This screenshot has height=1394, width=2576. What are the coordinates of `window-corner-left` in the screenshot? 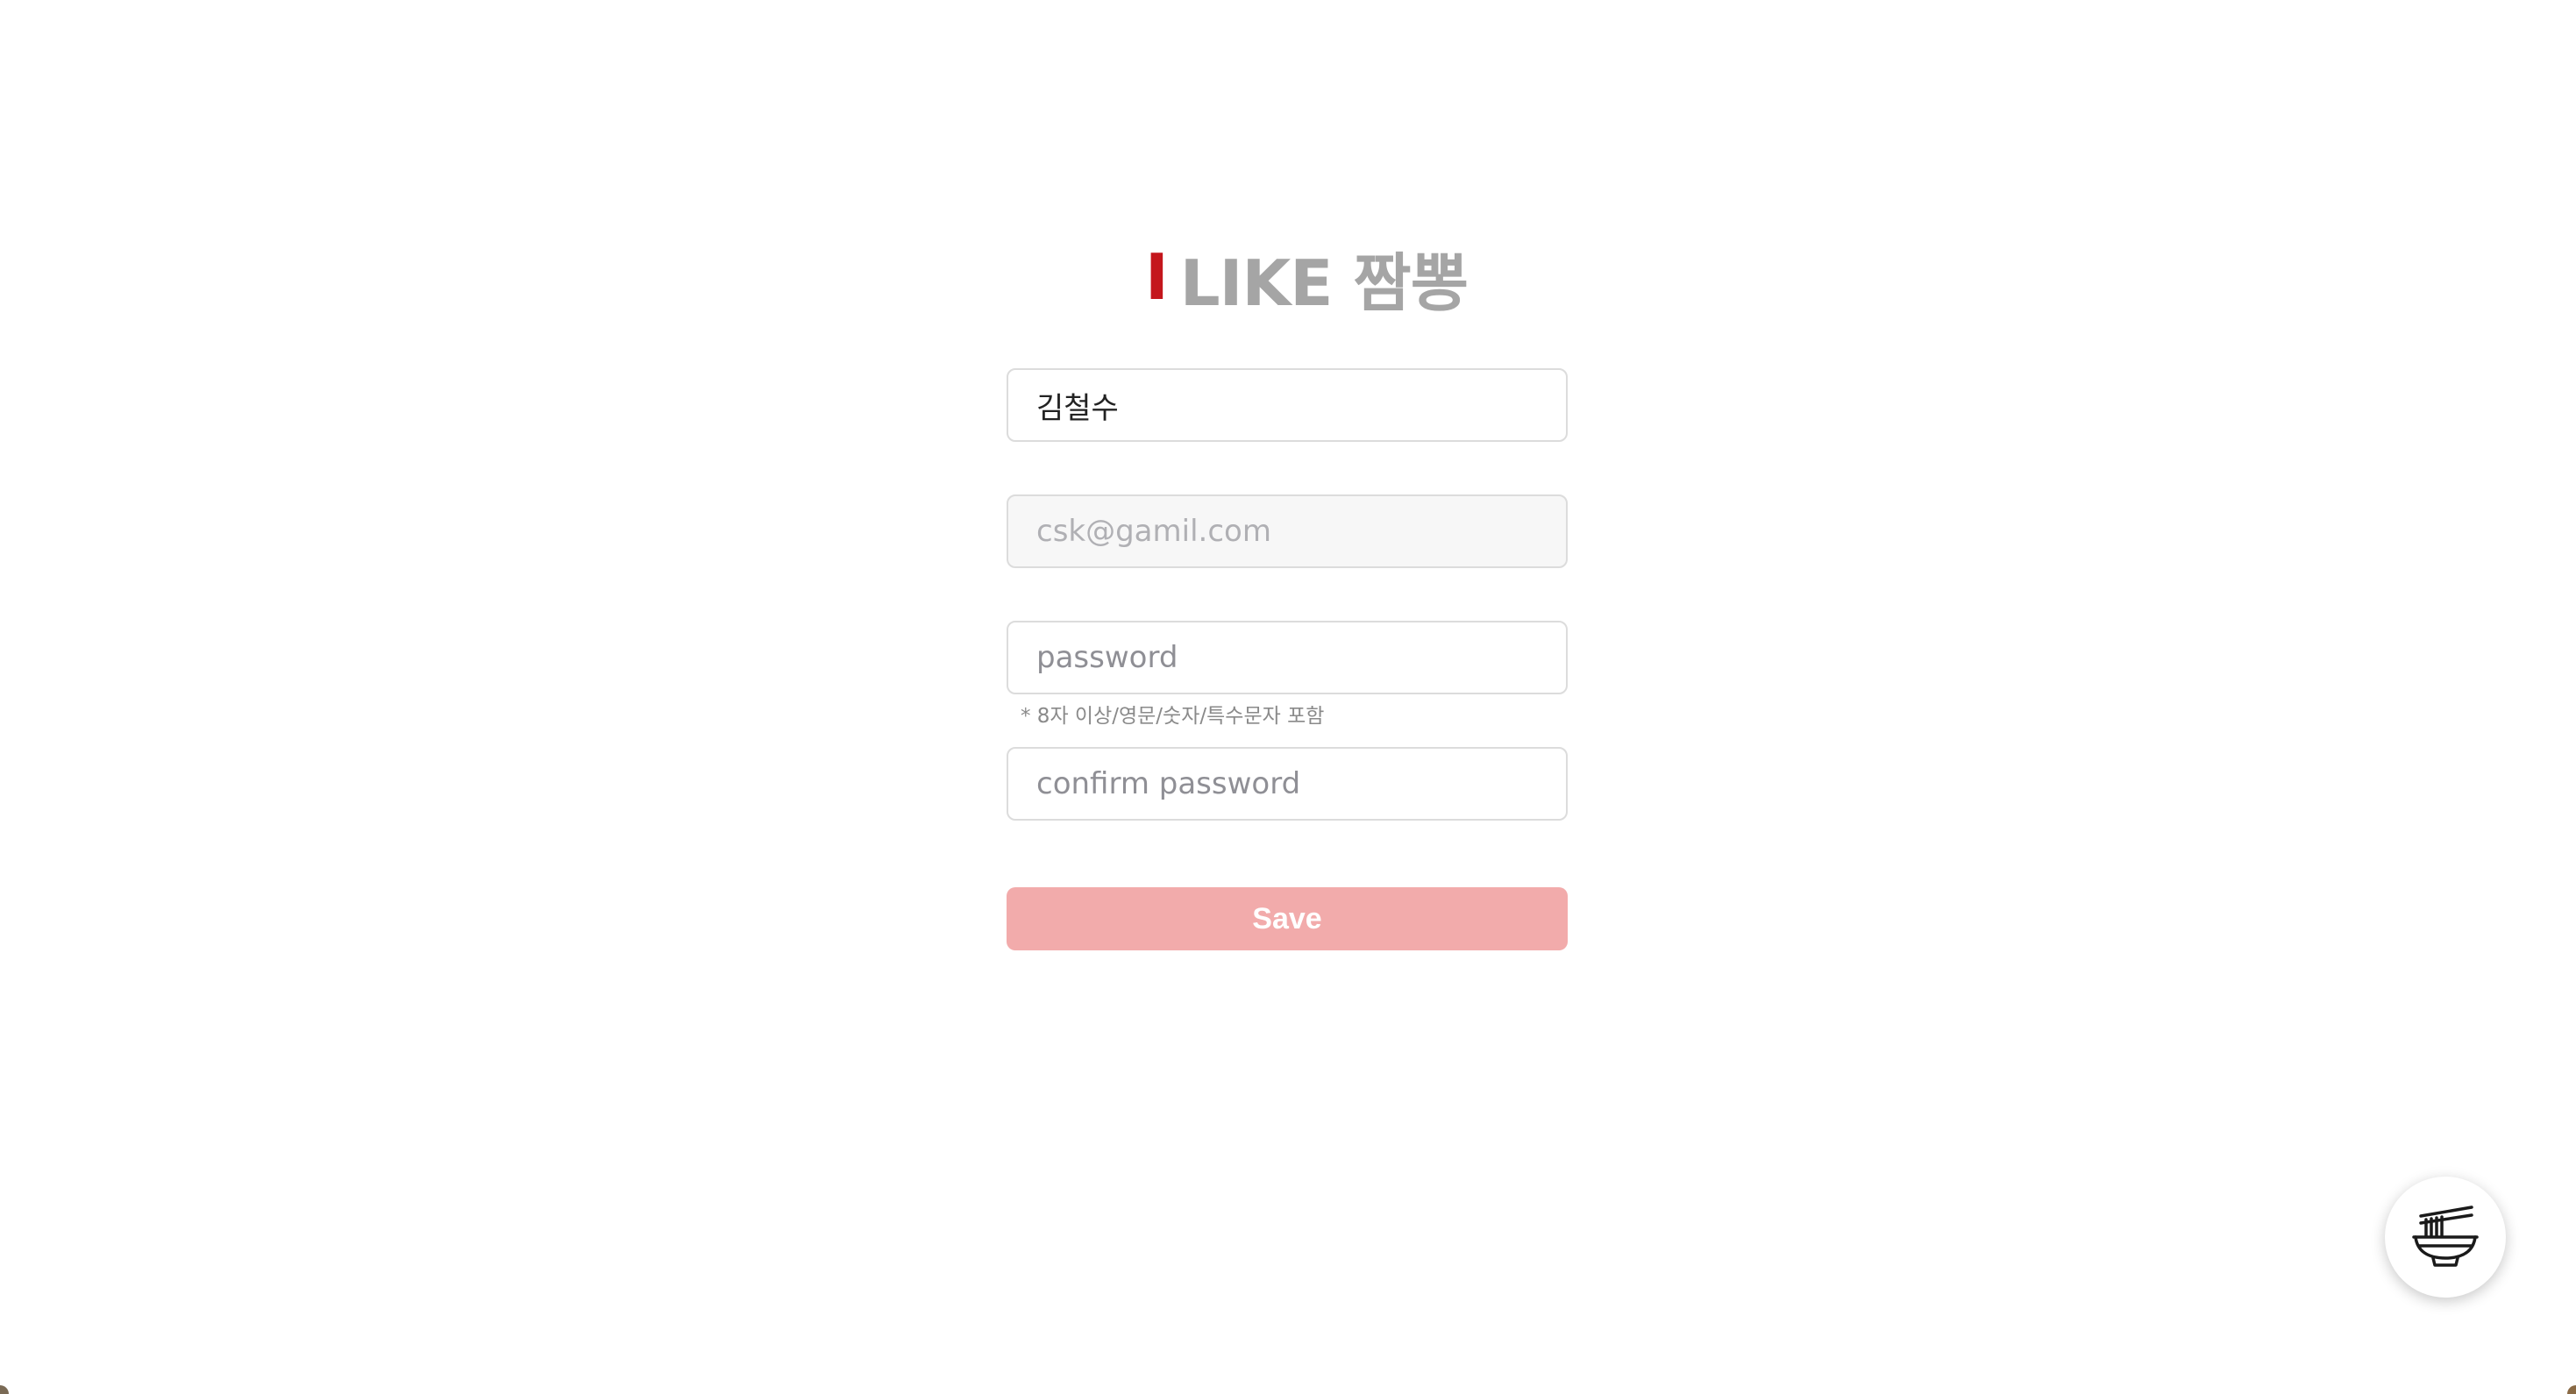 It's located at (4, 1390).